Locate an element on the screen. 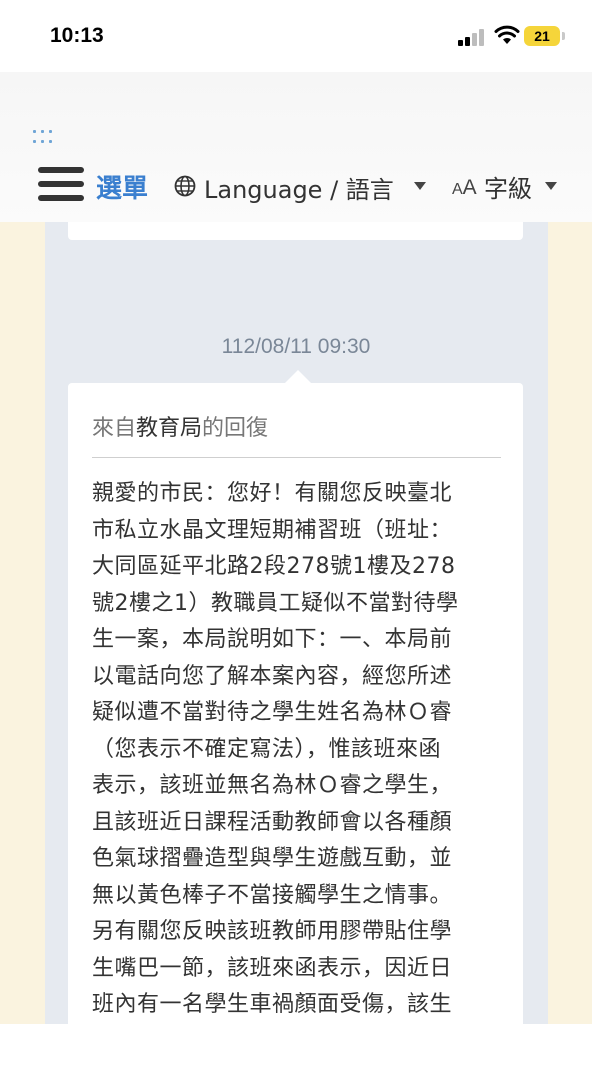 This screenshot has width=592, height=1083. reply-body-line: 另有關您反映該班教師用膠帶貼住學 is located at coordinates (272, 931).